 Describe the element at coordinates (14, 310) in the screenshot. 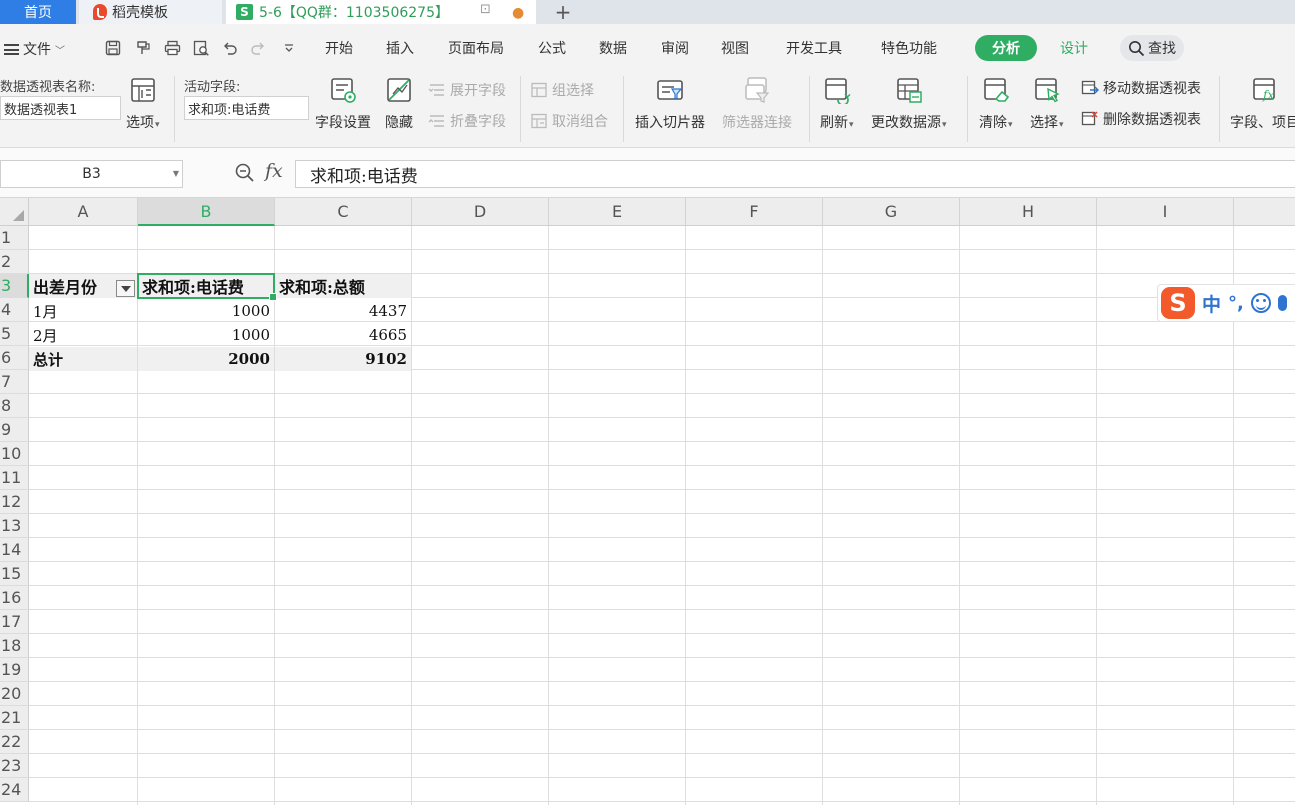

I see `row-header-4: 4` at that location.